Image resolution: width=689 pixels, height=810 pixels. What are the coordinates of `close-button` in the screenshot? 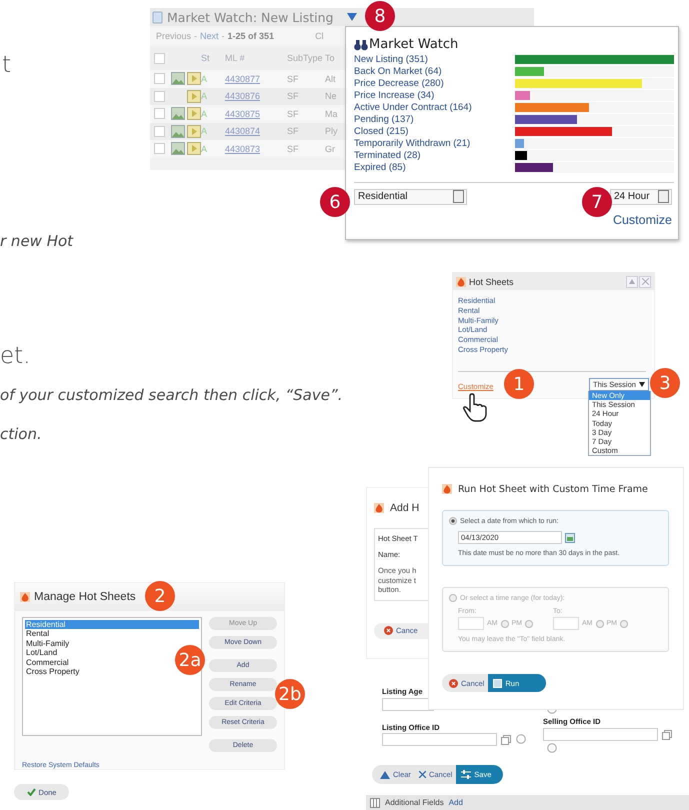 It's located at (645, 282).